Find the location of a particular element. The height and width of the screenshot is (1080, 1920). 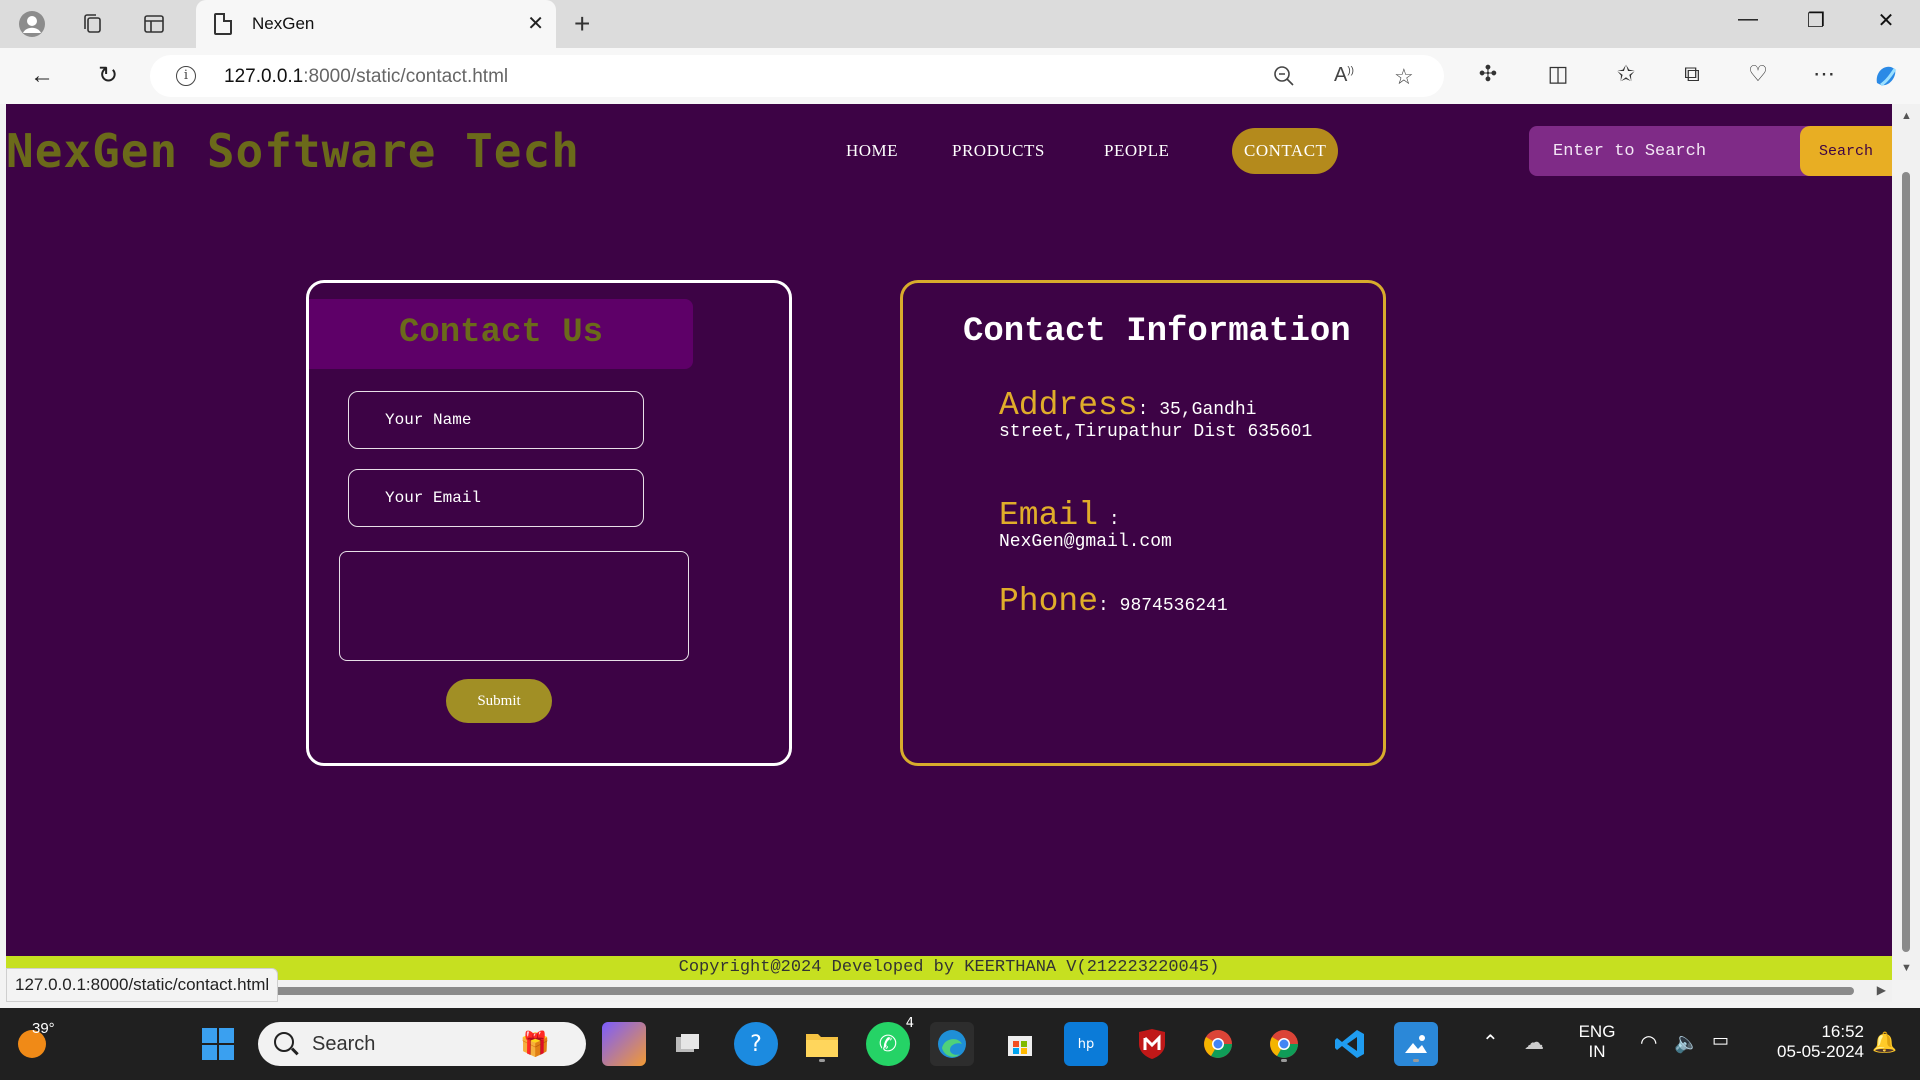

tab-close-icon: ✕ is located at coordinates (535, 23).